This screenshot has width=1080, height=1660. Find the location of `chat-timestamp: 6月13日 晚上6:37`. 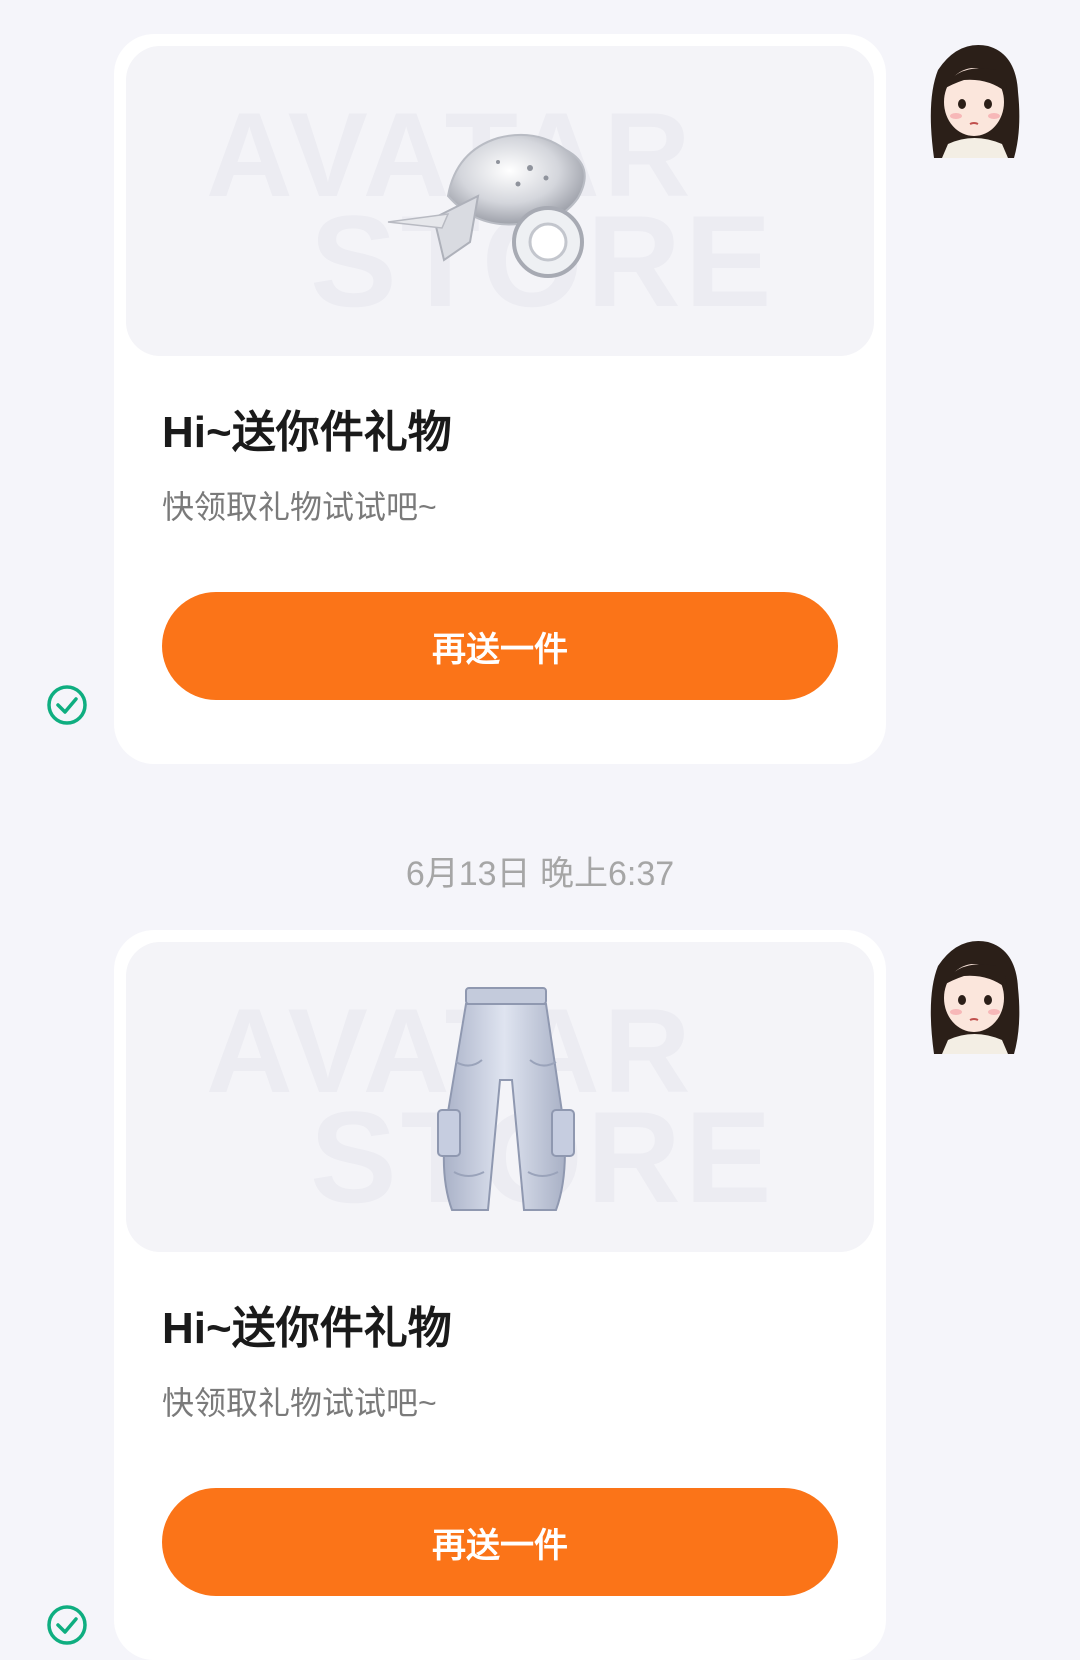

chat-timestamp: 6月13日 晚上6:37 is located at coordinates (540, 874).